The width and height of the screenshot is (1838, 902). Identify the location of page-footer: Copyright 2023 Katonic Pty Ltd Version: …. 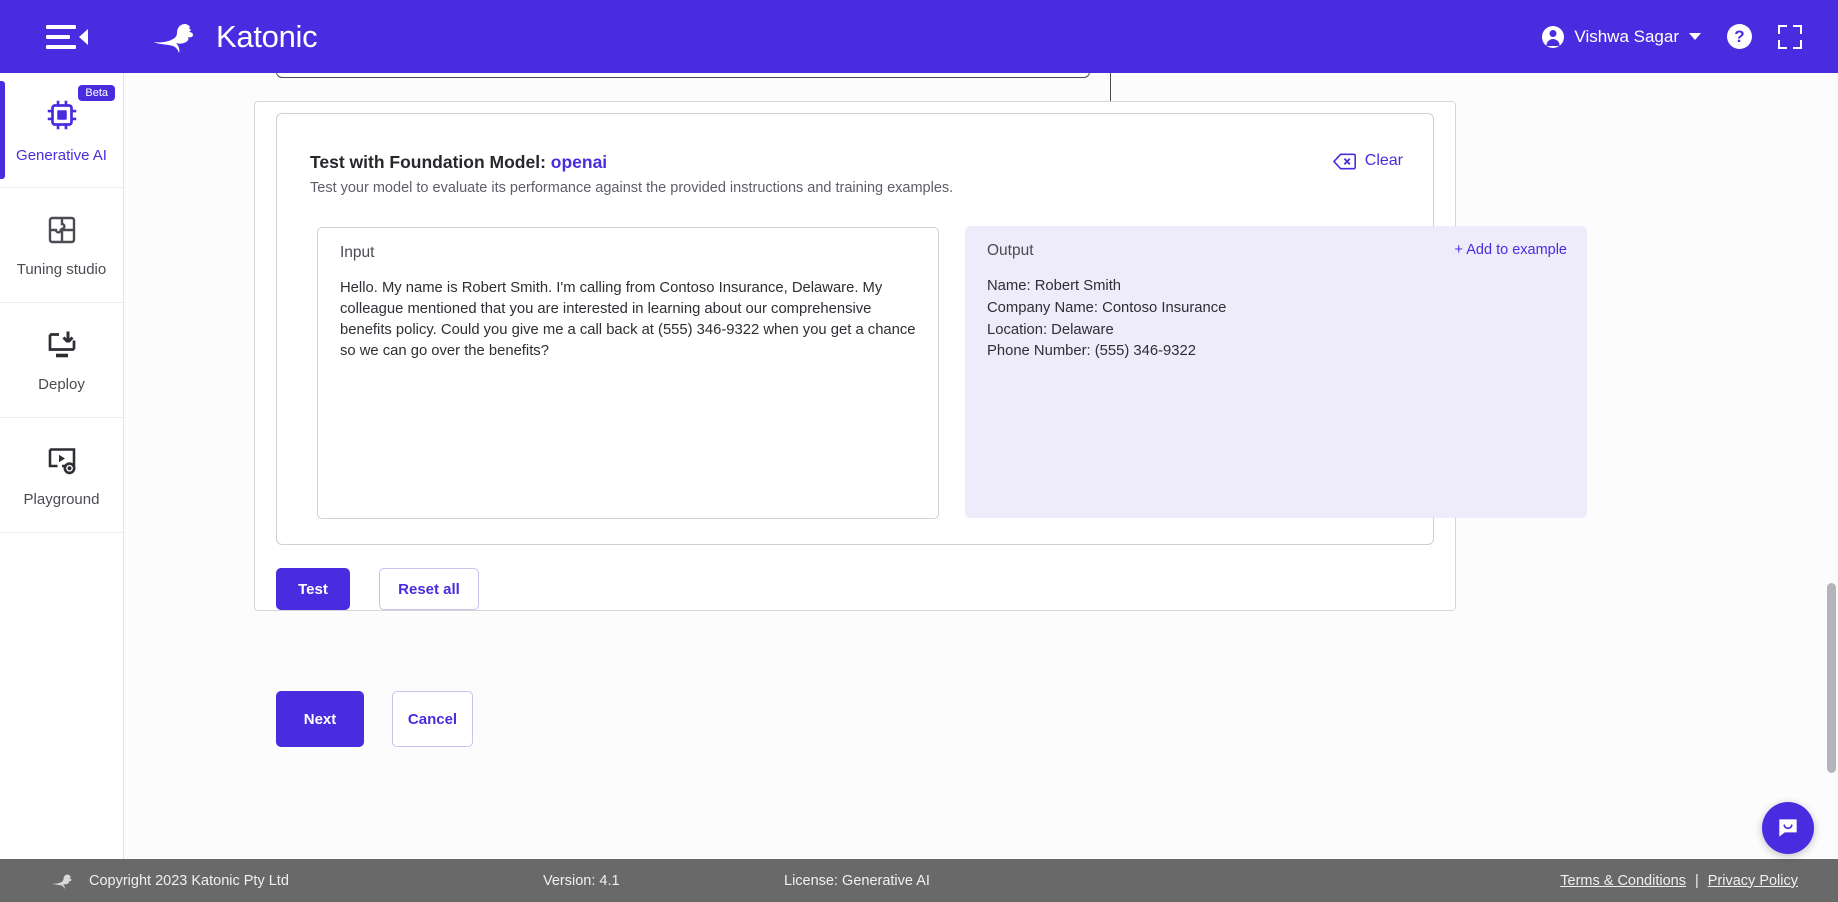
(919, 880).